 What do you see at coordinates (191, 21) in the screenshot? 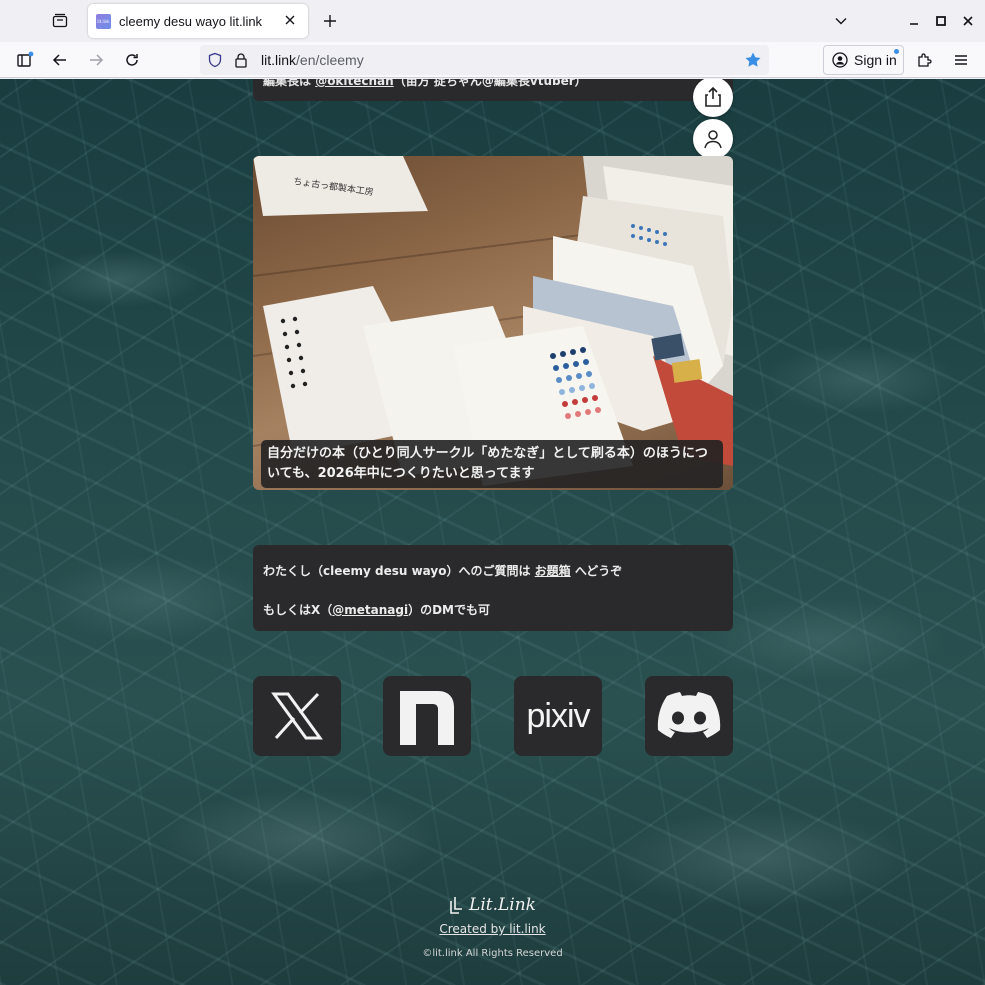
I see `tab-title: cleemy desu wayo lit.link` at bounding box center [191, 21].